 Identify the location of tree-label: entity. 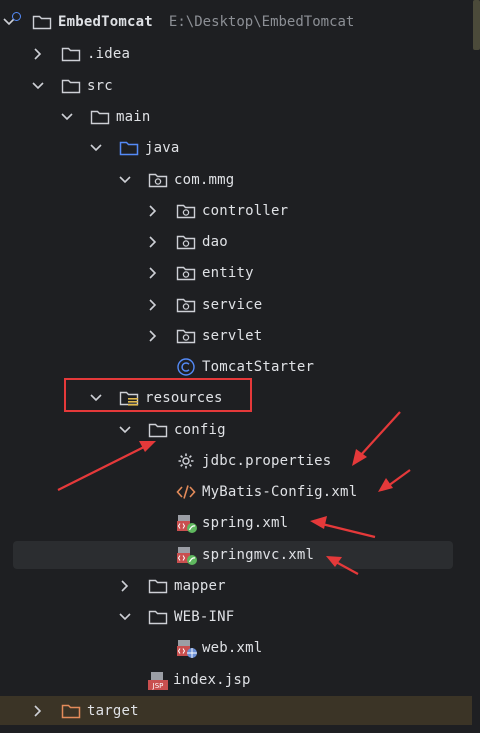
(228, 273).